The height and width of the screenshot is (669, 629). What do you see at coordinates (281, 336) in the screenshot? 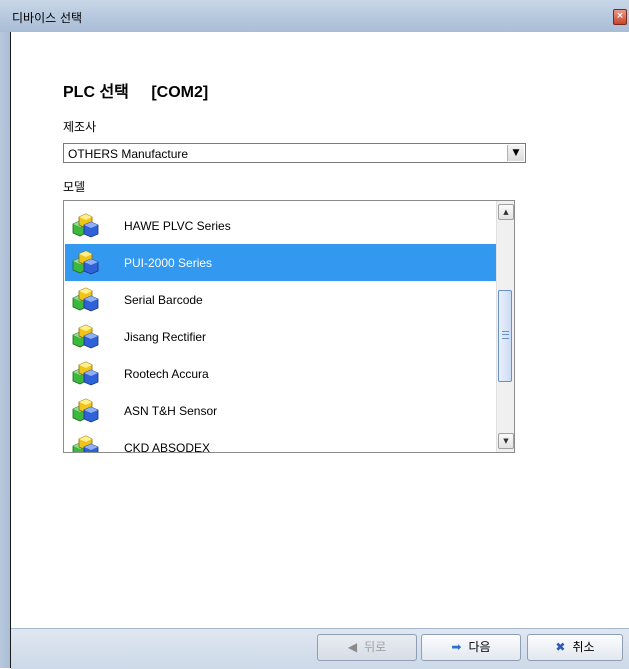
I see `list-item: Jisang Rectifier` at bounding box center [281, 336].